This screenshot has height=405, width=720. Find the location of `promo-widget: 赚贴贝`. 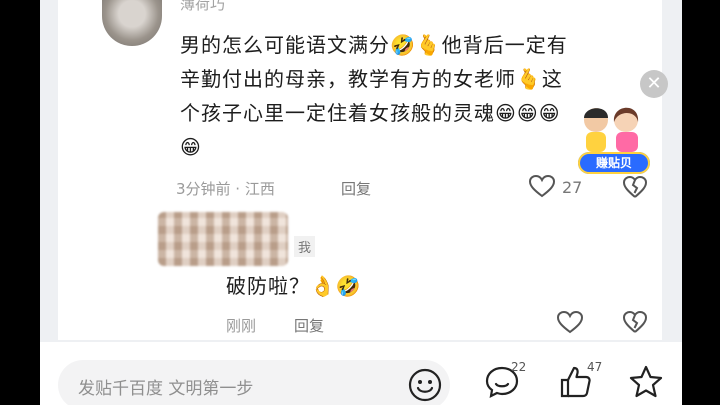

promo-widget: 赚贴贝 is located at coordinates (614, 139).